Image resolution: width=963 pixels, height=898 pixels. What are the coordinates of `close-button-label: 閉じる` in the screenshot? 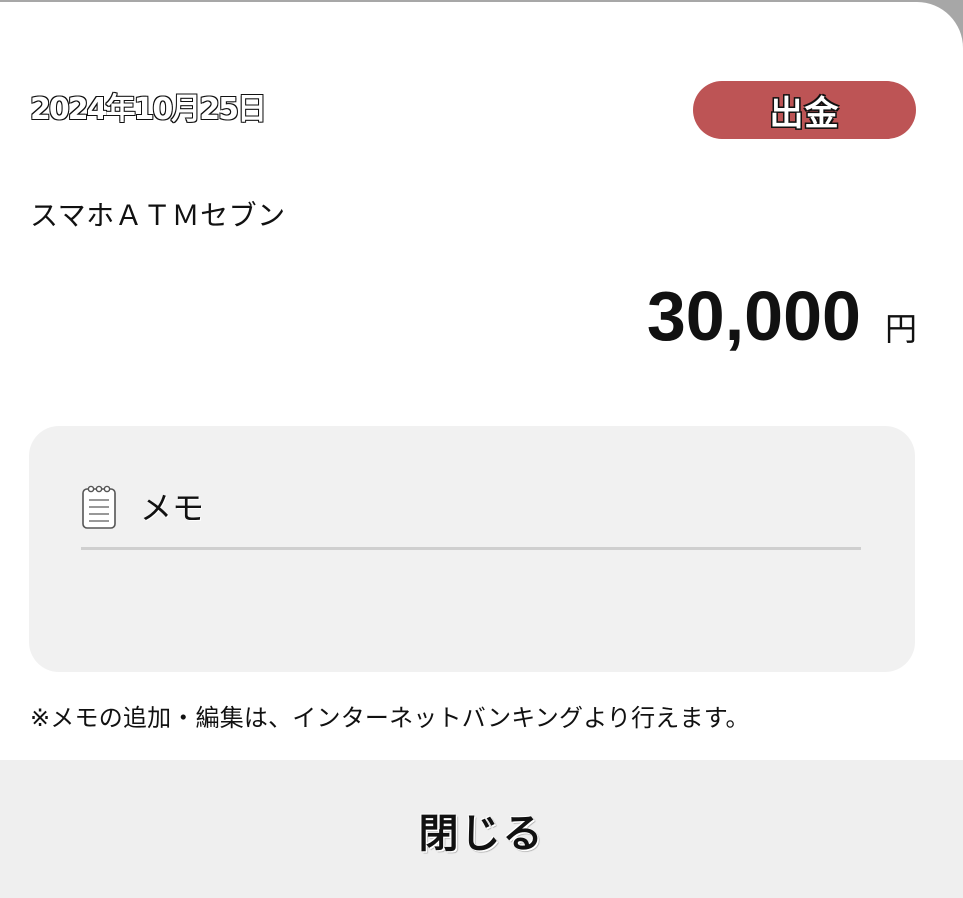 It's located at (481, 834).